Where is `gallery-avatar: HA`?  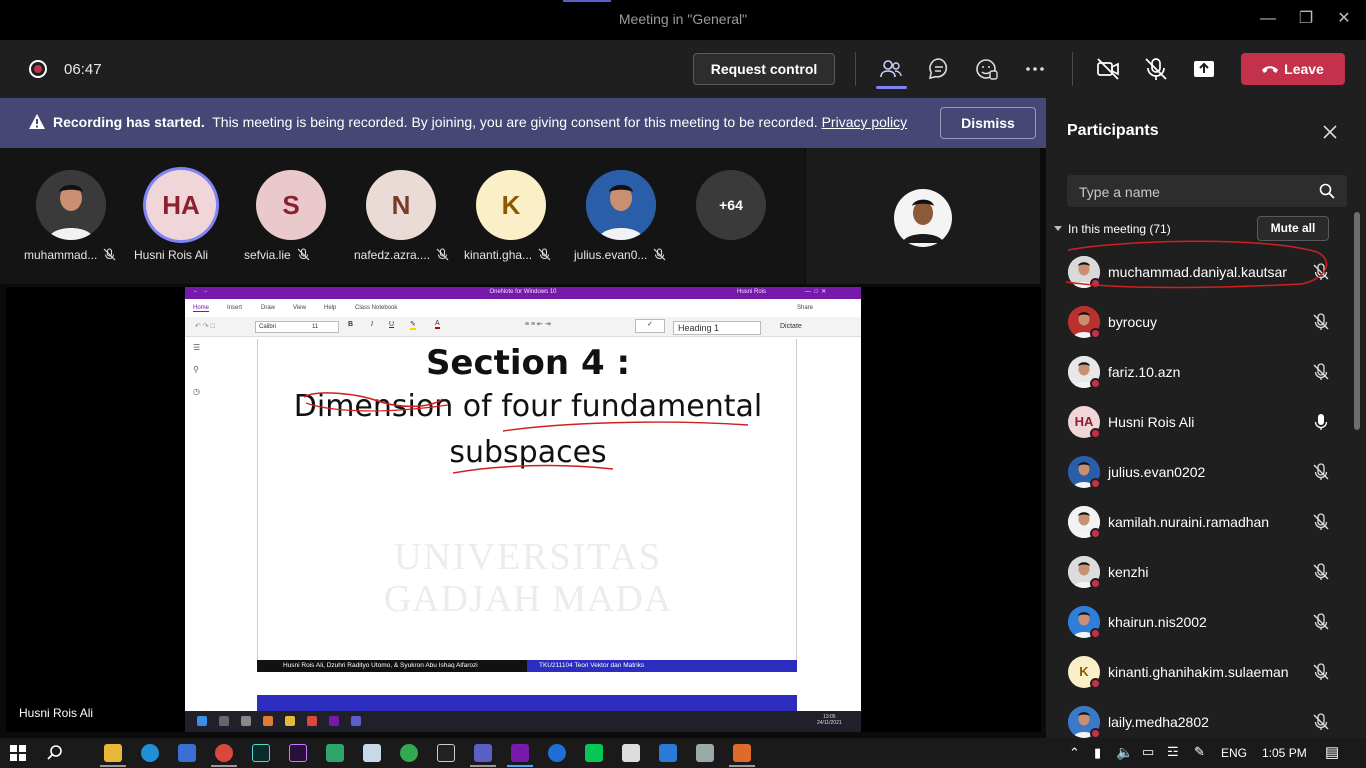 gallery-avatar: HA is located at coordinates (181, 205).